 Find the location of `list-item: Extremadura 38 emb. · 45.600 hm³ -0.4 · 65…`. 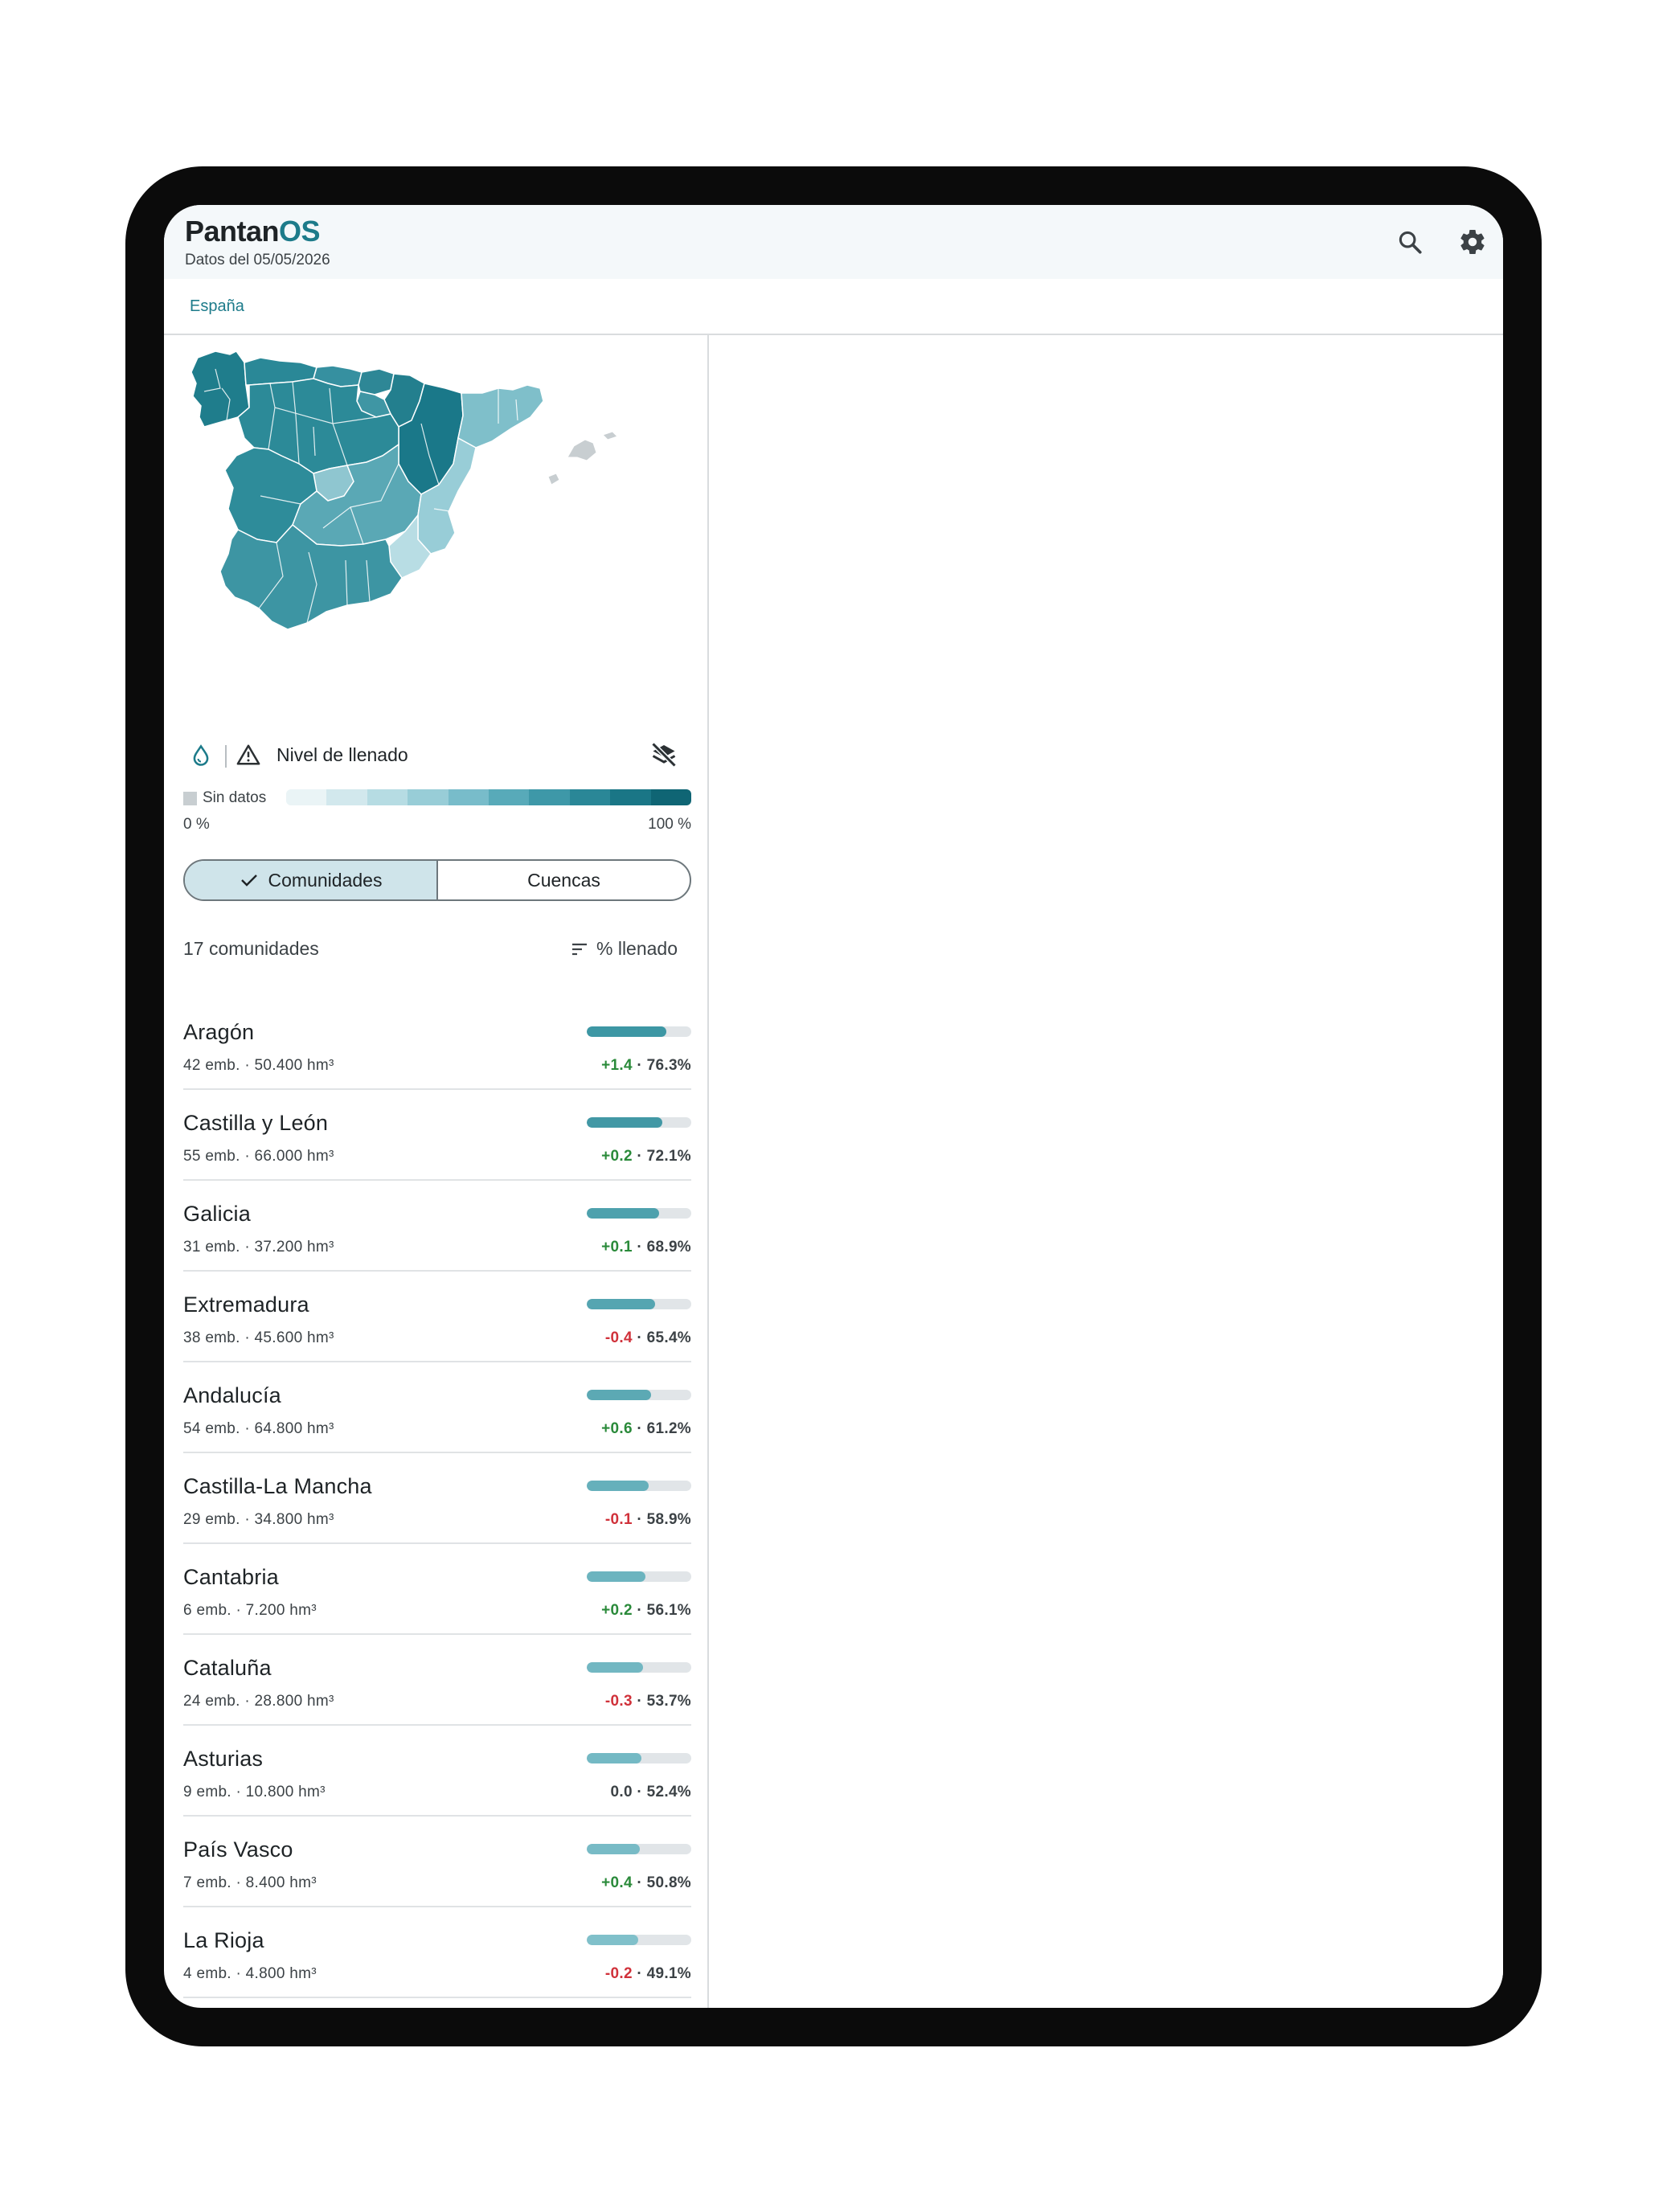

list-item: Extremadura 38 emb. · 45.600 hm³ -0.4 · 65… is located at coordinates (437, 1317).